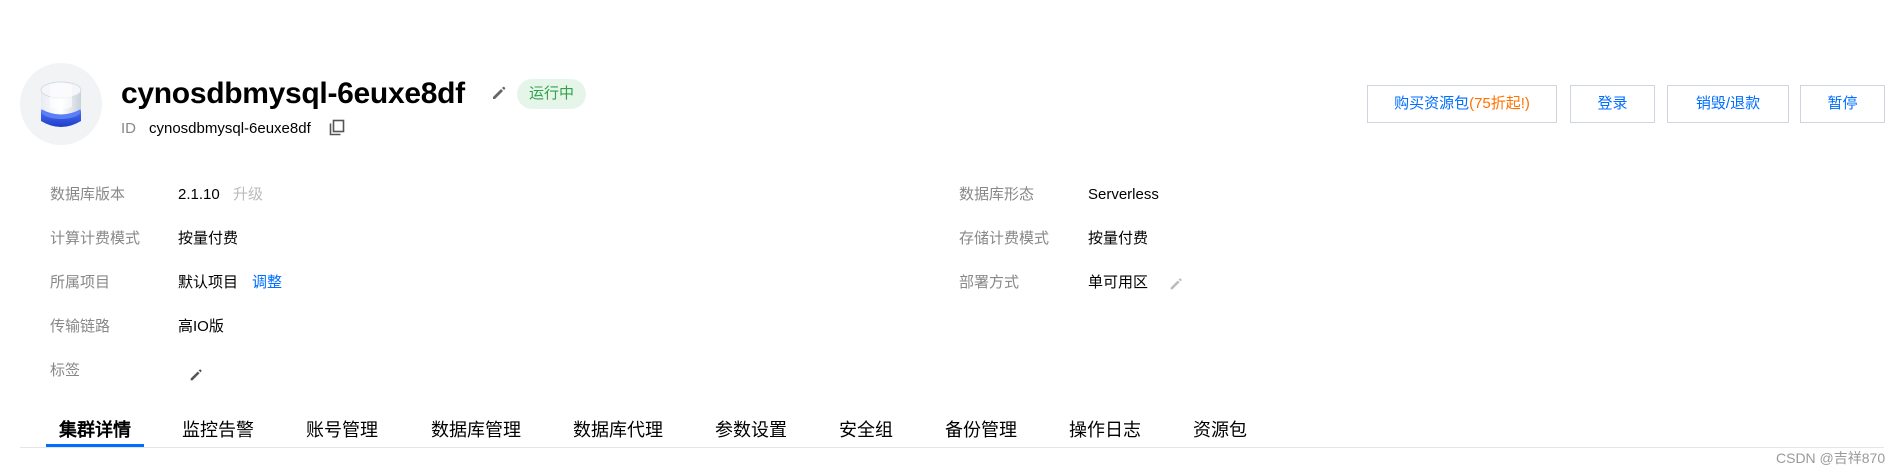  What do you see at coordinates (95, 430) in the screenshot?
I see `tab-cluster-details: 集群详情` at bounding box center [95, 430].